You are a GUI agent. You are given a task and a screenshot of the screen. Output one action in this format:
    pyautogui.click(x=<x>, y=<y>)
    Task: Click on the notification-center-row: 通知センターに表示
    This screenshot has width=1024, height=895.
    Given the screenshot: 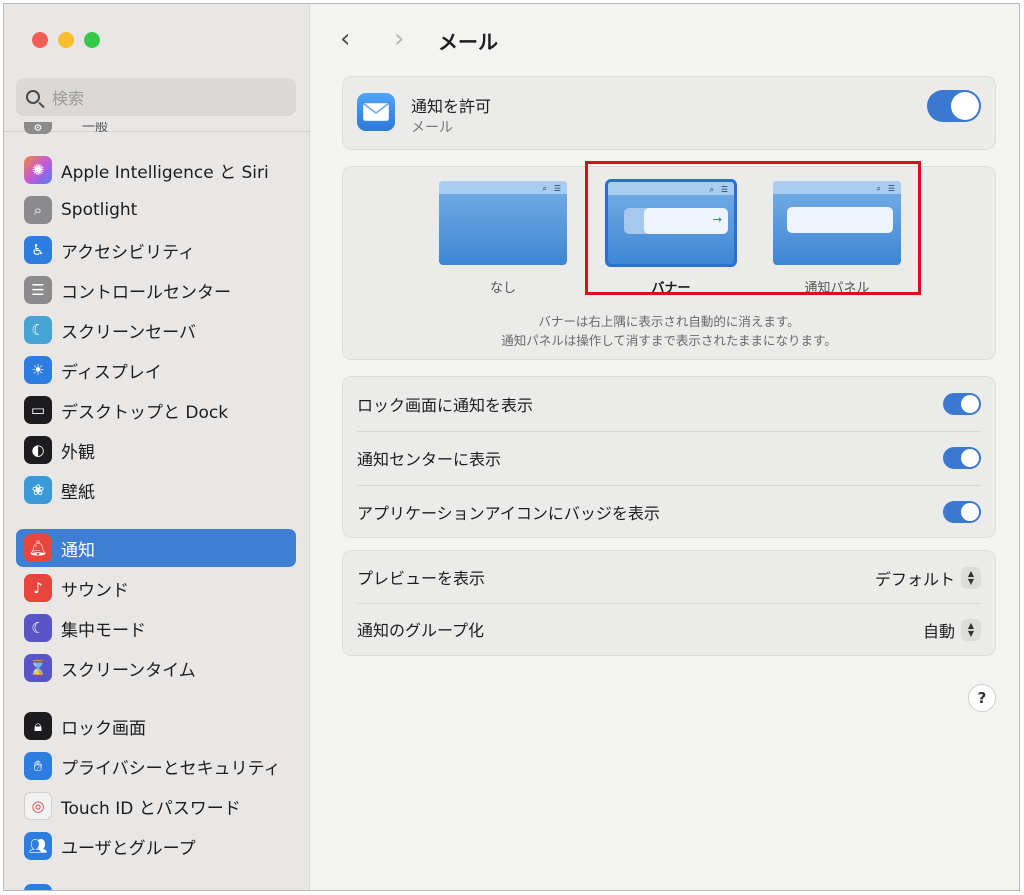 What is the action you would take?
    pyautogui.click(x=669, y=458)
    